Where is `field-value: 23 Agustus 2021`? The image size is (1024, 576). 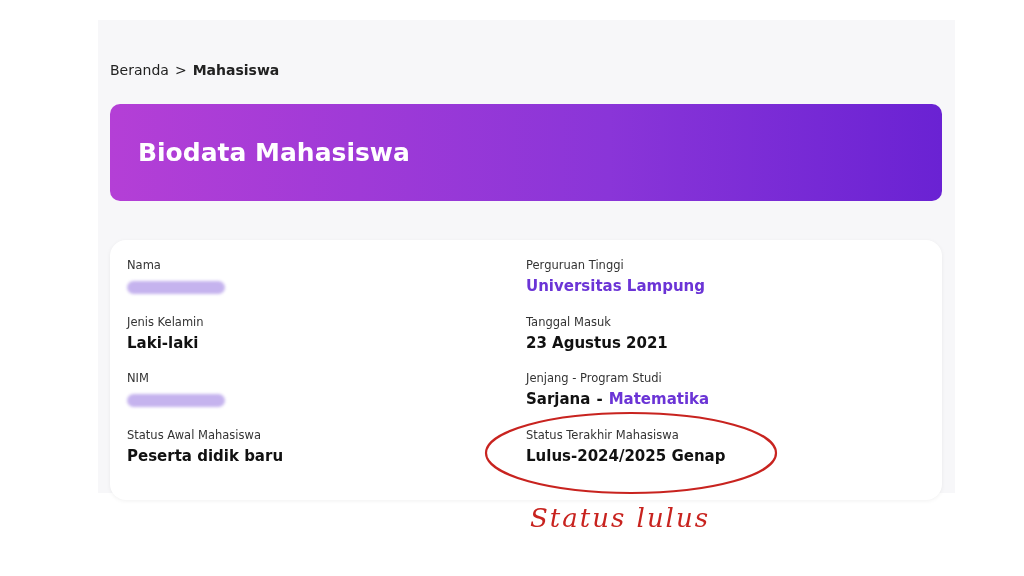
field-value: 23 Agustus 2021 is located at coordinates (597, 342).